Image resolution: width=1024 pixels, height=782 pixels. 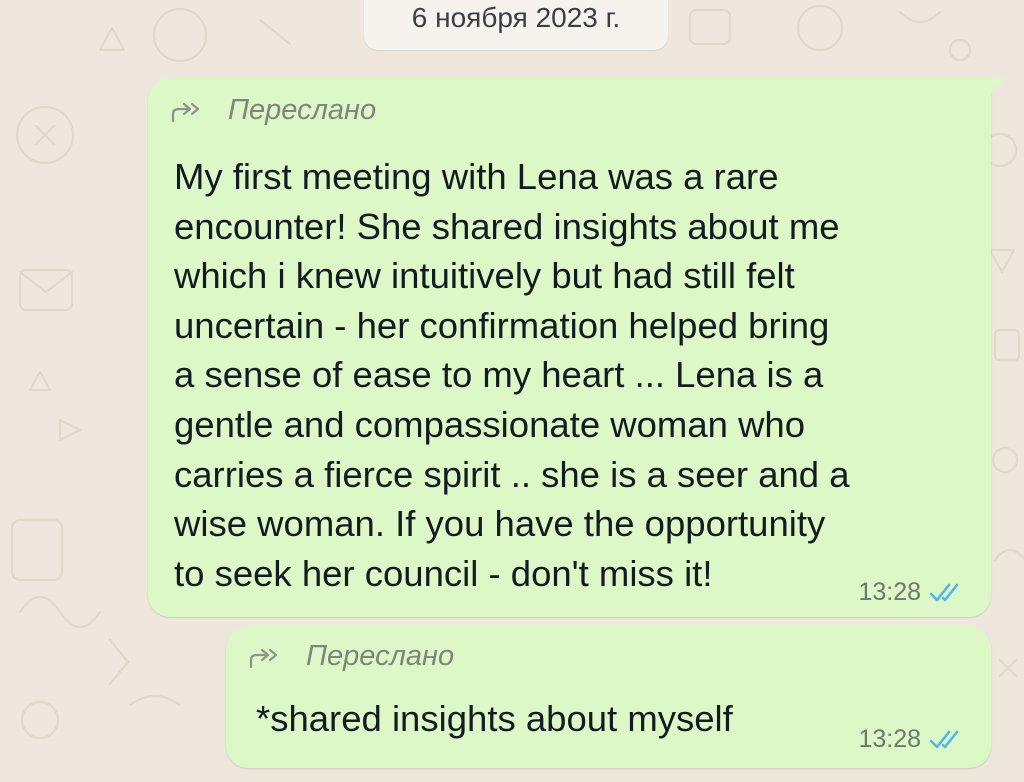 What do you see at coordinates (494, 718) in the screenshot?
I see `message-text: *shared insights about myself` at bounding box center [494, 718].